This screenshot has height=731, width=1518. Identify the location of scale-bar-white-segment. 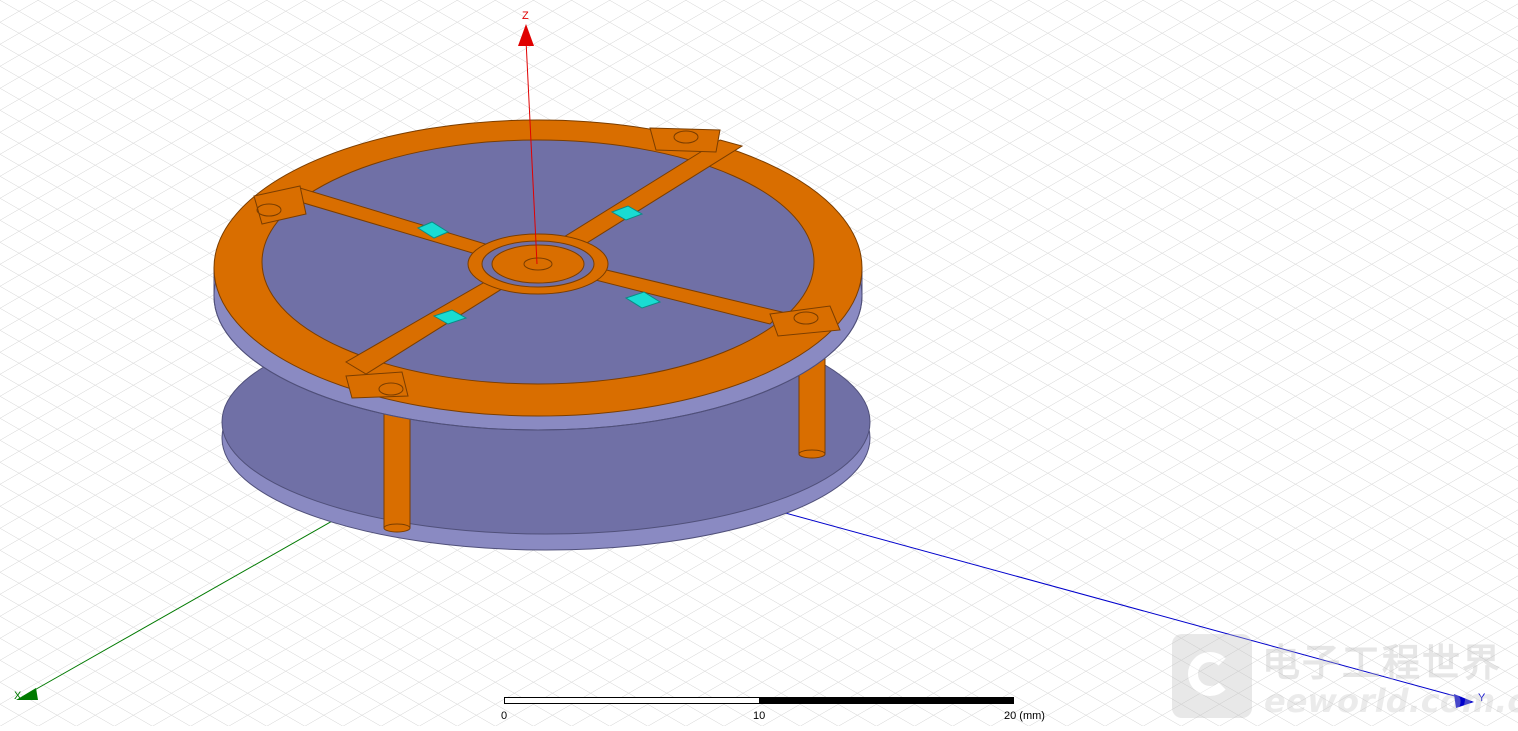
(632, 700).